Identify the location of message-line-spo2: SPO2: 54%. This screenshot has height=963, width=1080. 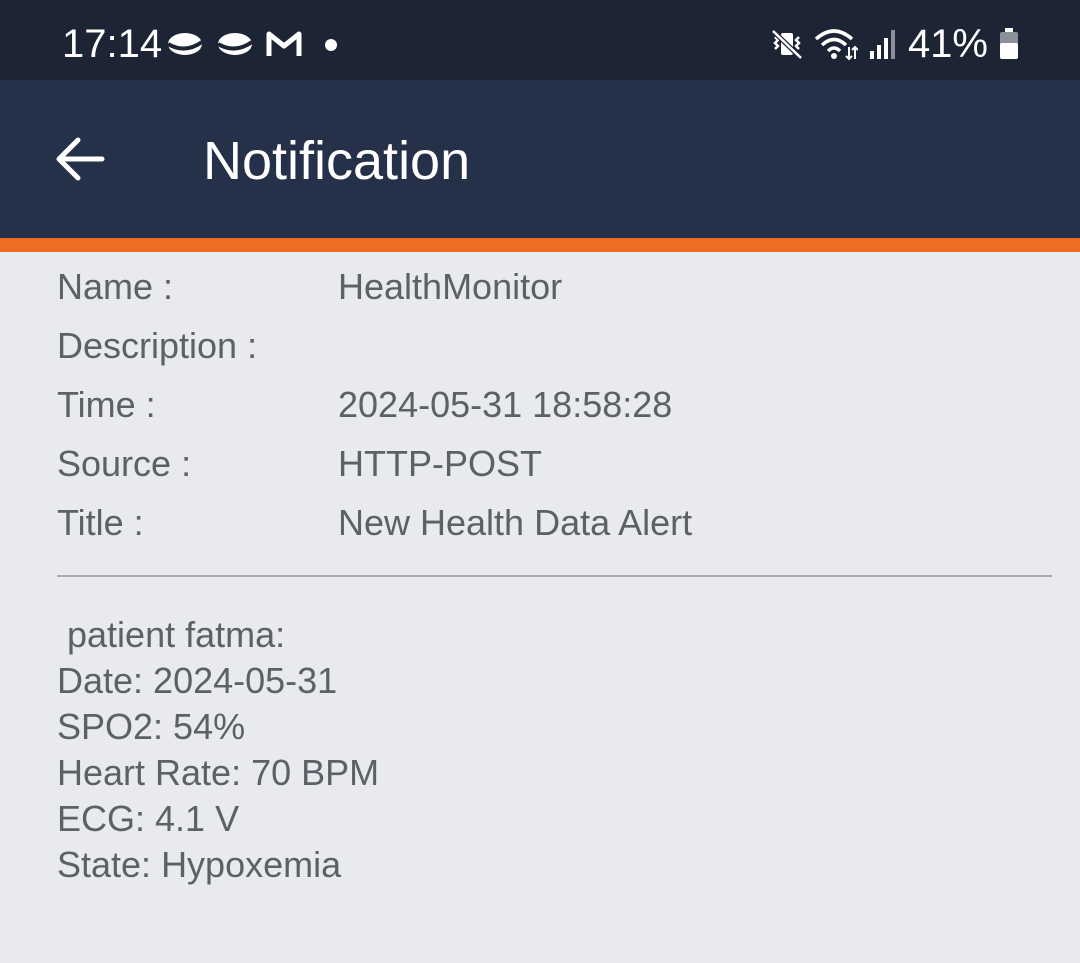
(151, 726).